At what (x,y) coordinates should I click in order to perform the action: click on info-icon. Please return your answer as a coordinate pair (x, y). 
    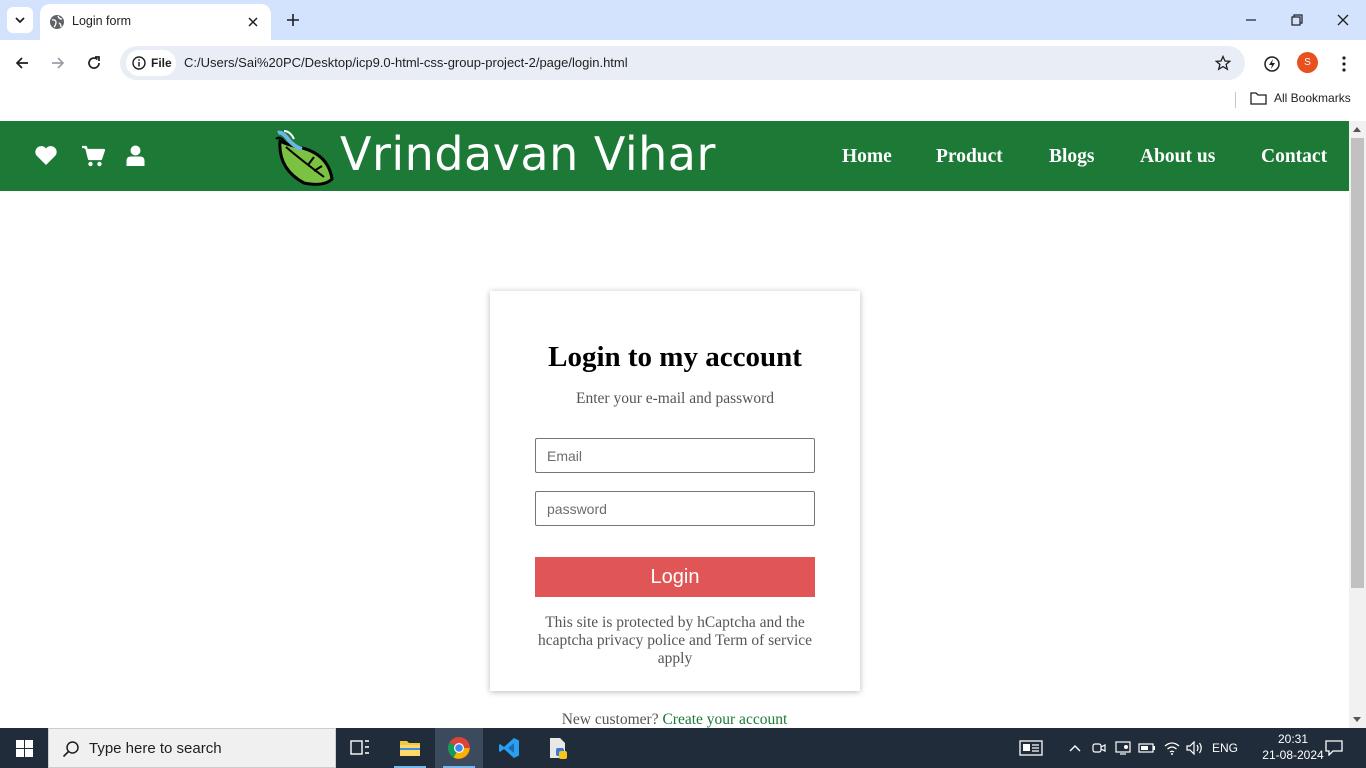
    Looking at the image, I should click on (139, 63).